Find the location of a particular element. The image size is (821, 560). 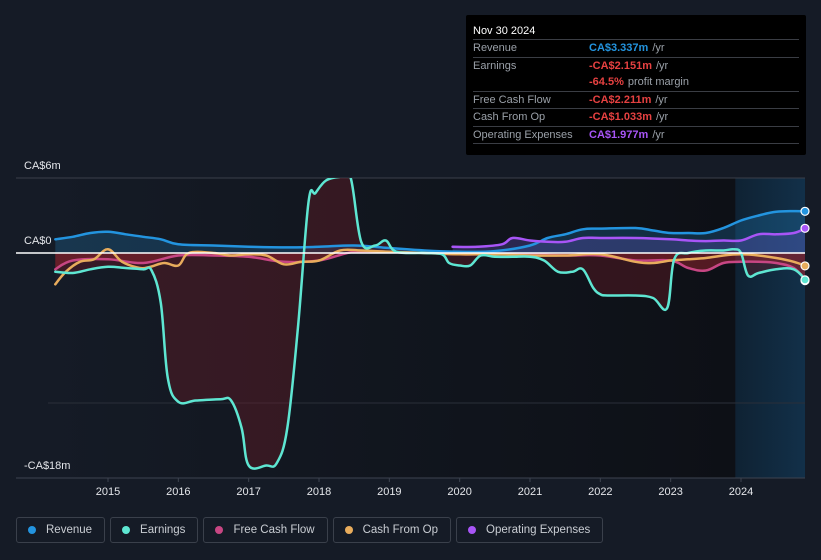

legend-label: Cash From Op is located at coordinates (400, 530).